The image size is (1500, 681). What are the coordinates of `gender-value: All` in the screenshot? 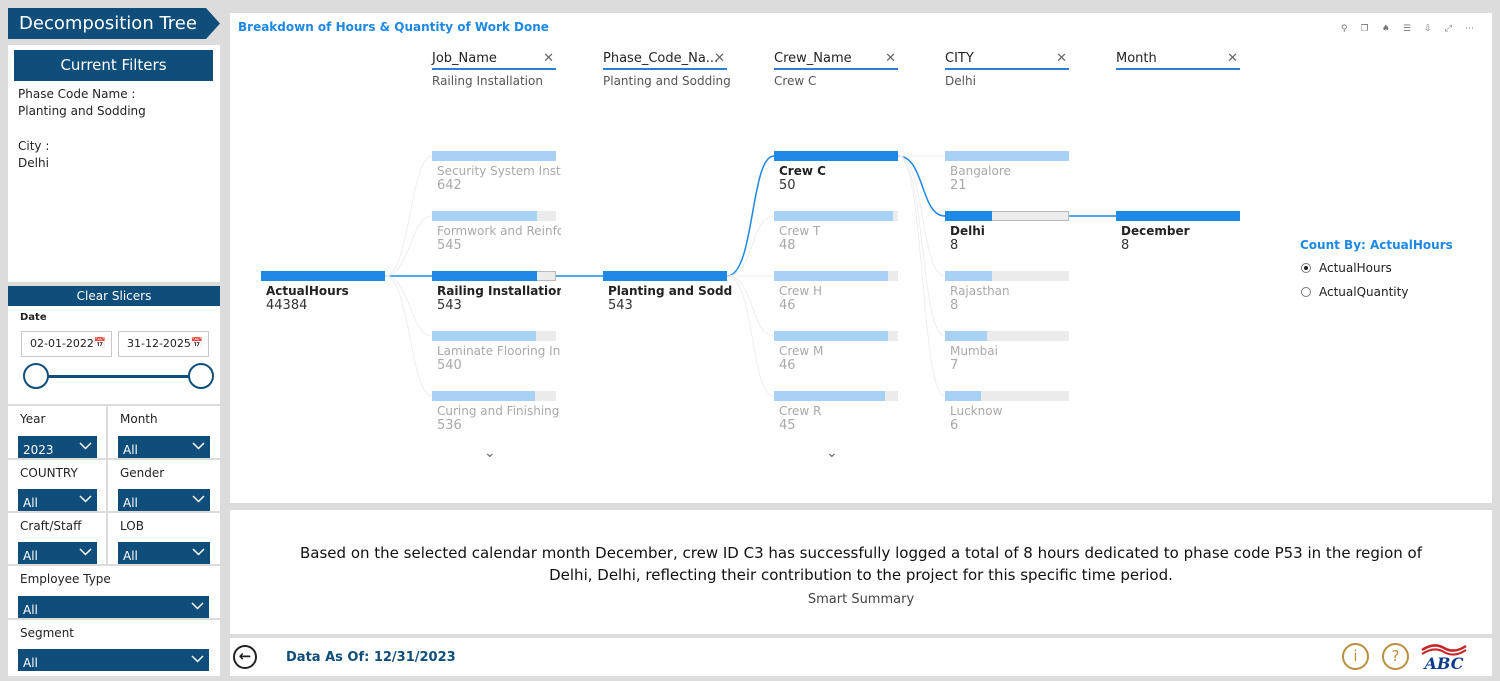 It's located at (130, 503).